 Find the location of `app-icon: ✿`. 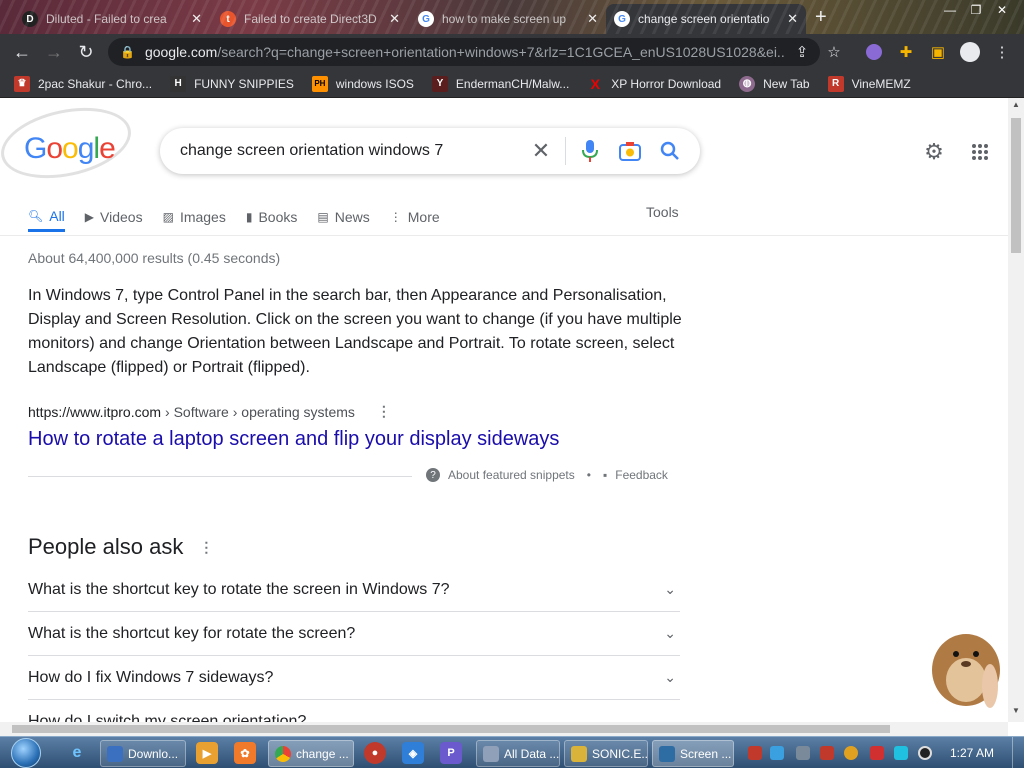

app-icon: ✿ is located at coordinates (245, 753).